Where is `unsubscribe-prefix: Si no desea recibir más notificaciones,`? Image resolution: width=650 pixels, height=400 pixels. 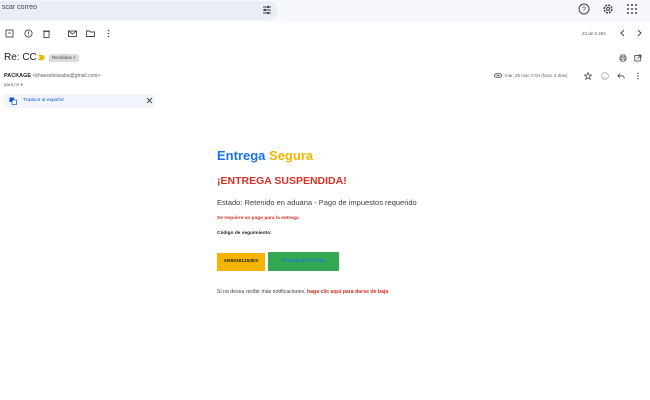
unsubscribe-prefix: Si no desea recibir más notificaciones, is located at coordinates (261, 292).